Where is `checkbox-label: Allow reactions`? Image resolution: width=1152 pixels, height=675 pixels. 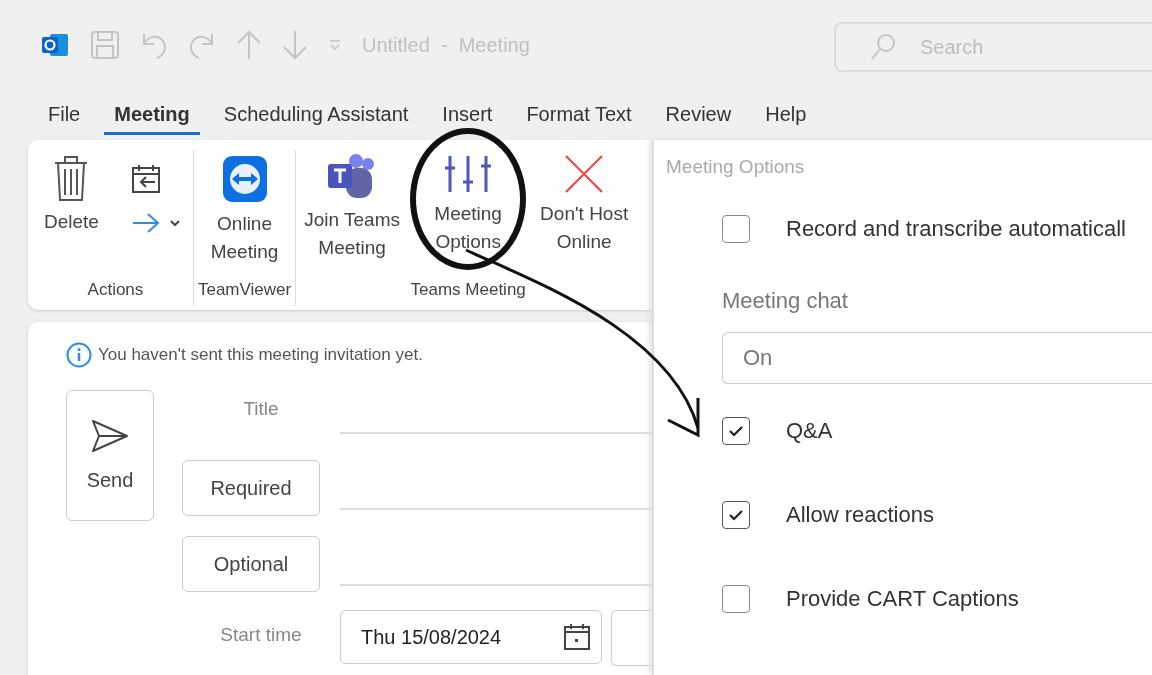 checkbox-label: Allow reactions is located at coordinates (860, 515).